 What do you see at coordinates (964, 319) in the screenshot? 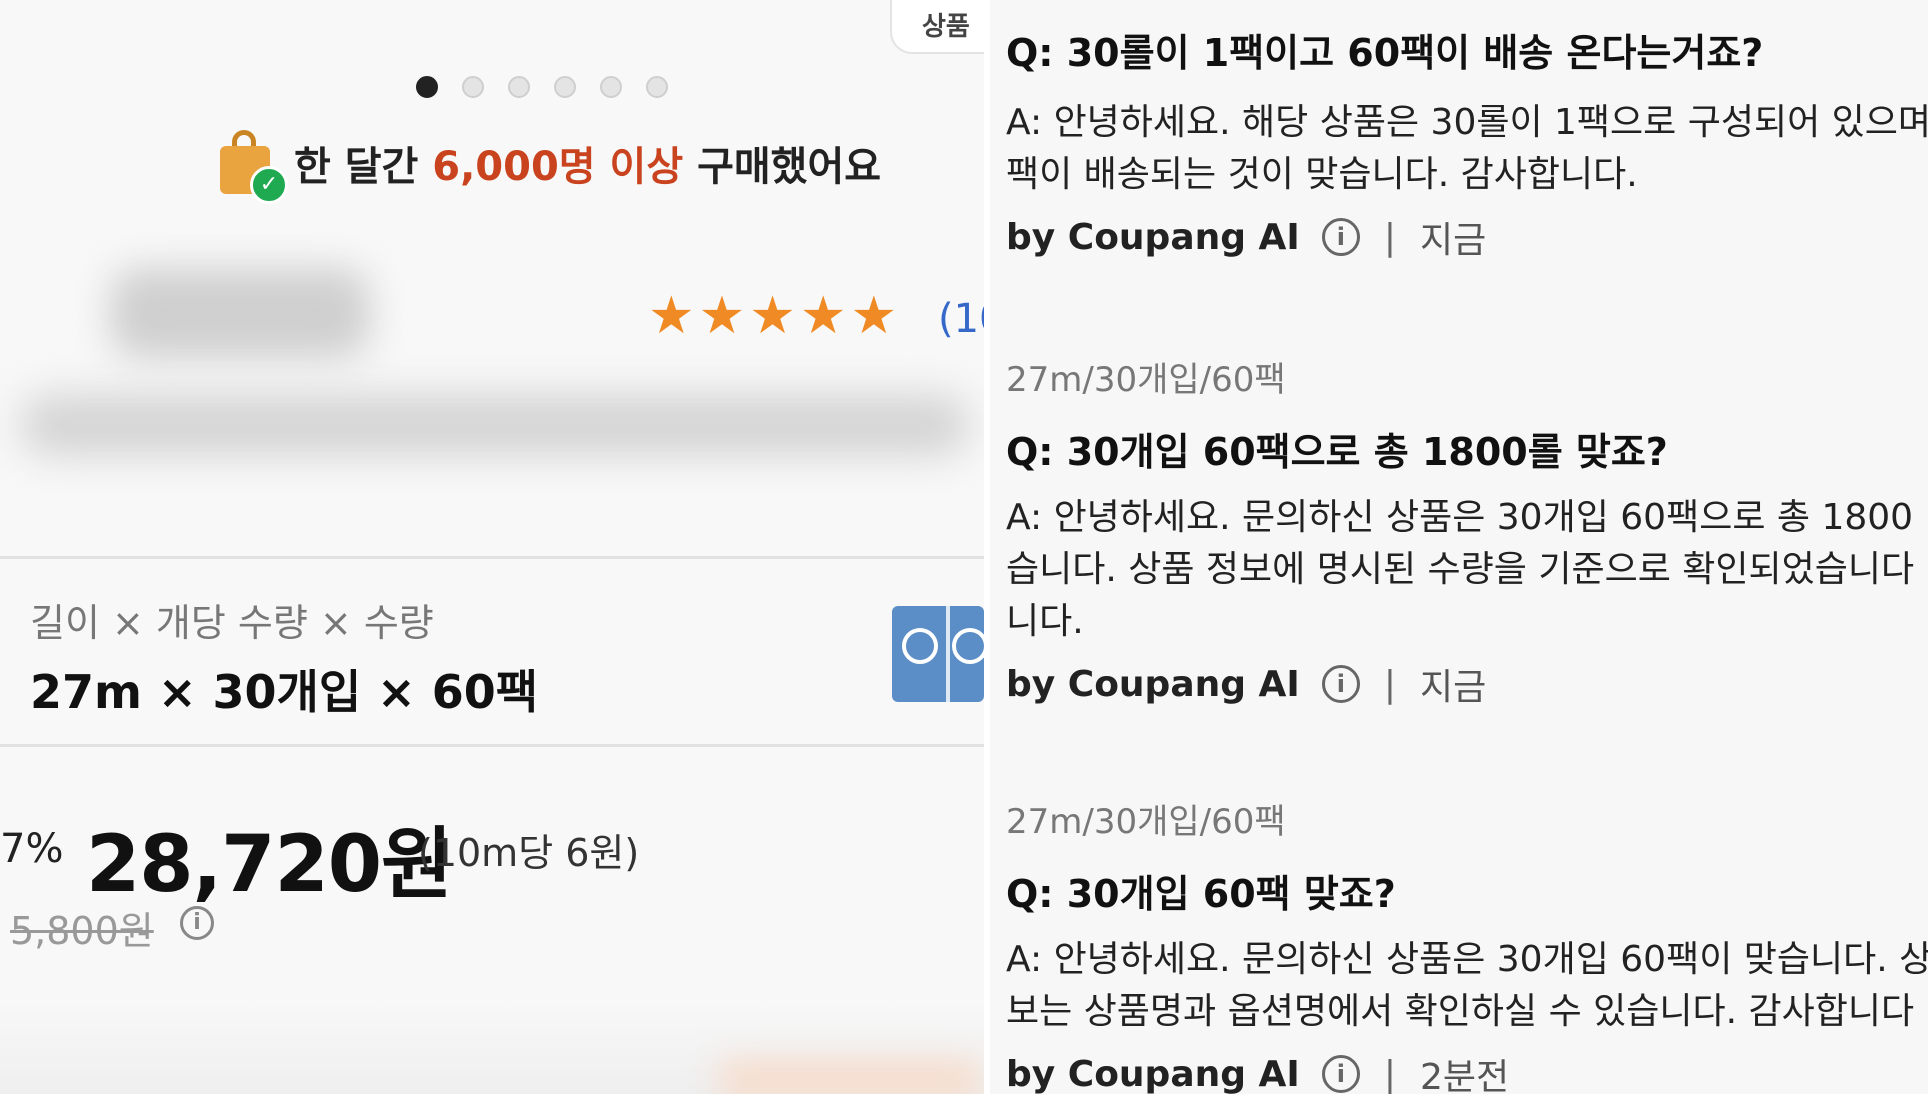
I see `rating-count-link: (10` at bounding box center [964, 319].